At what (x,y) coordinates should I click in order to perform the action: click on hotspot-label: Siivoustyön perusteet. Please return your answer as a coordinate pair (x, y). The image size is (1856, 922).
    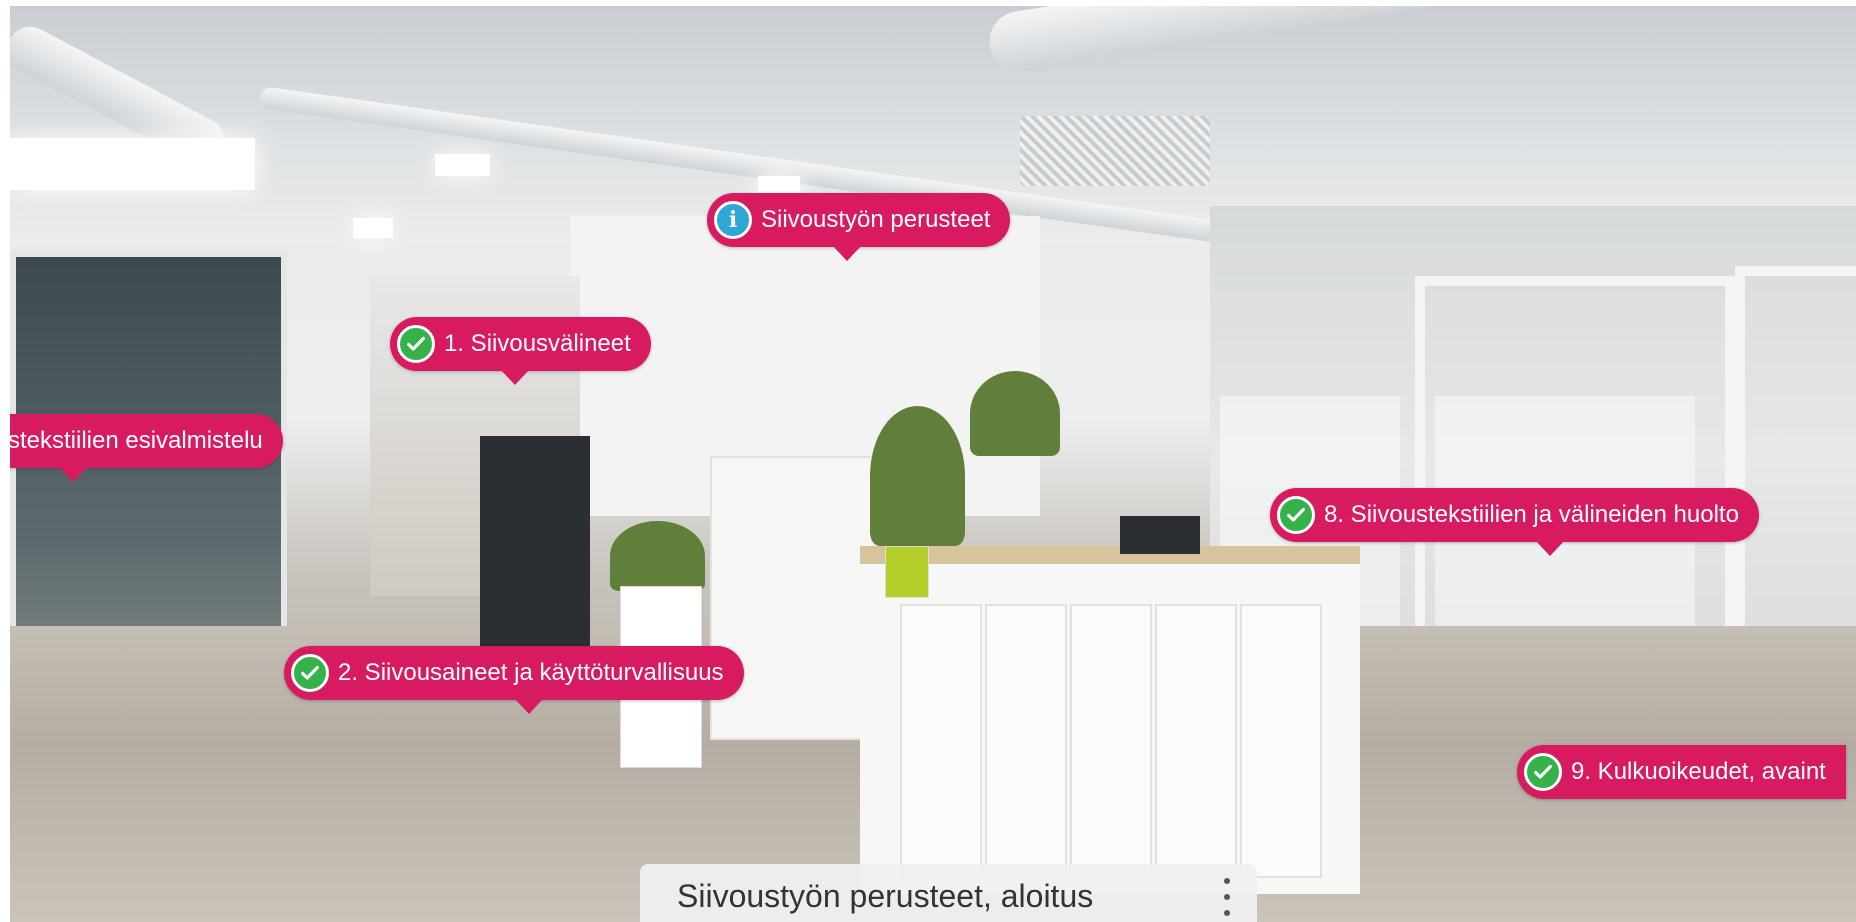
    Looking at the image, I should click on (876, 219).